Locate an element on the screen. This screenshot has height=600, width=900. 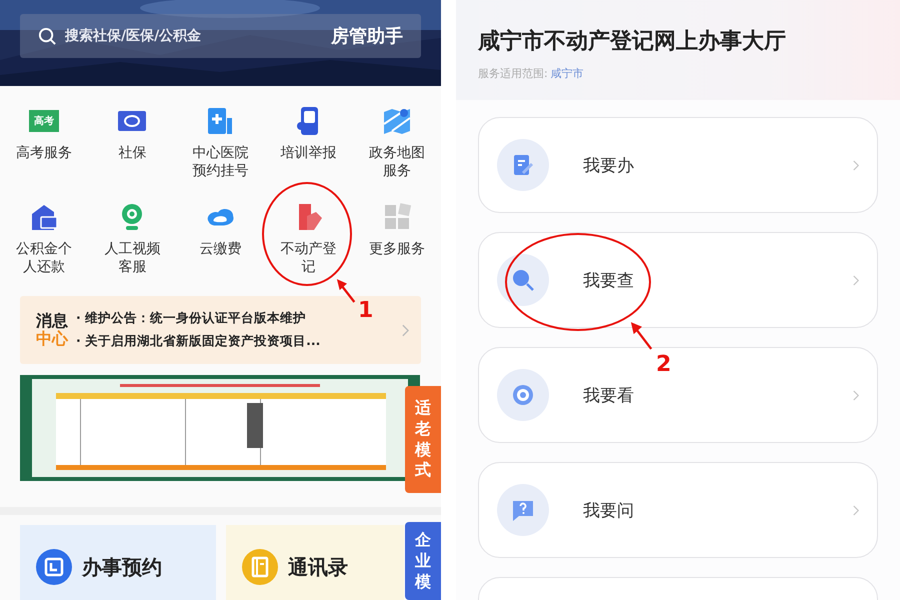
service-item: 中心医院预约挂号 is located at coordinates (220, 148).